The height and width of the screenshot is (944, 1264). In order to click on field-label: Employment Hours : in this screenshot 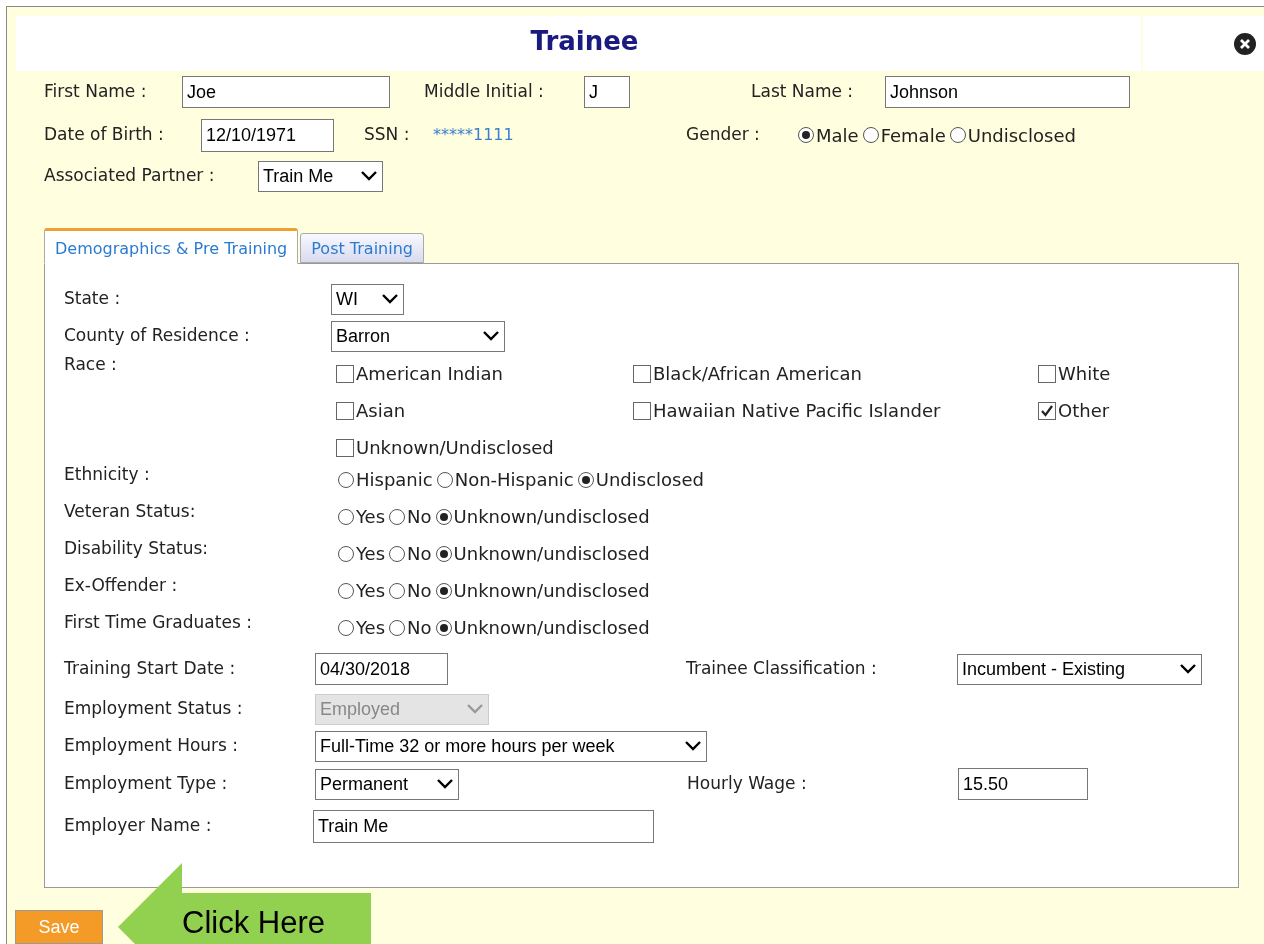, I will do `click(152, 746)`.